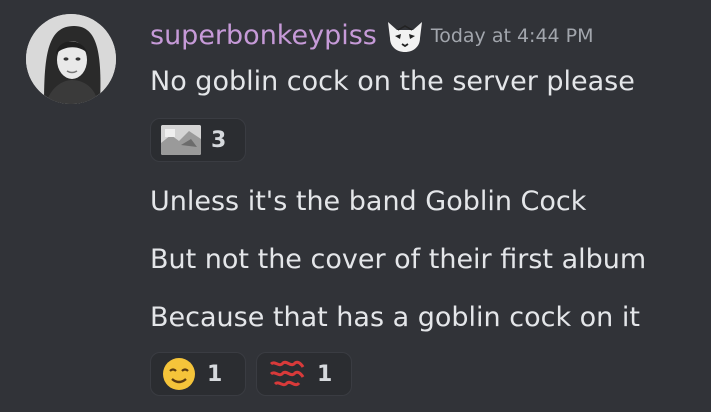  What do you see at coordinates (368, 201) in the screenshot?
I see `message-line: Unless it's the band Goblin Cock` at bounding box center [368, 201].